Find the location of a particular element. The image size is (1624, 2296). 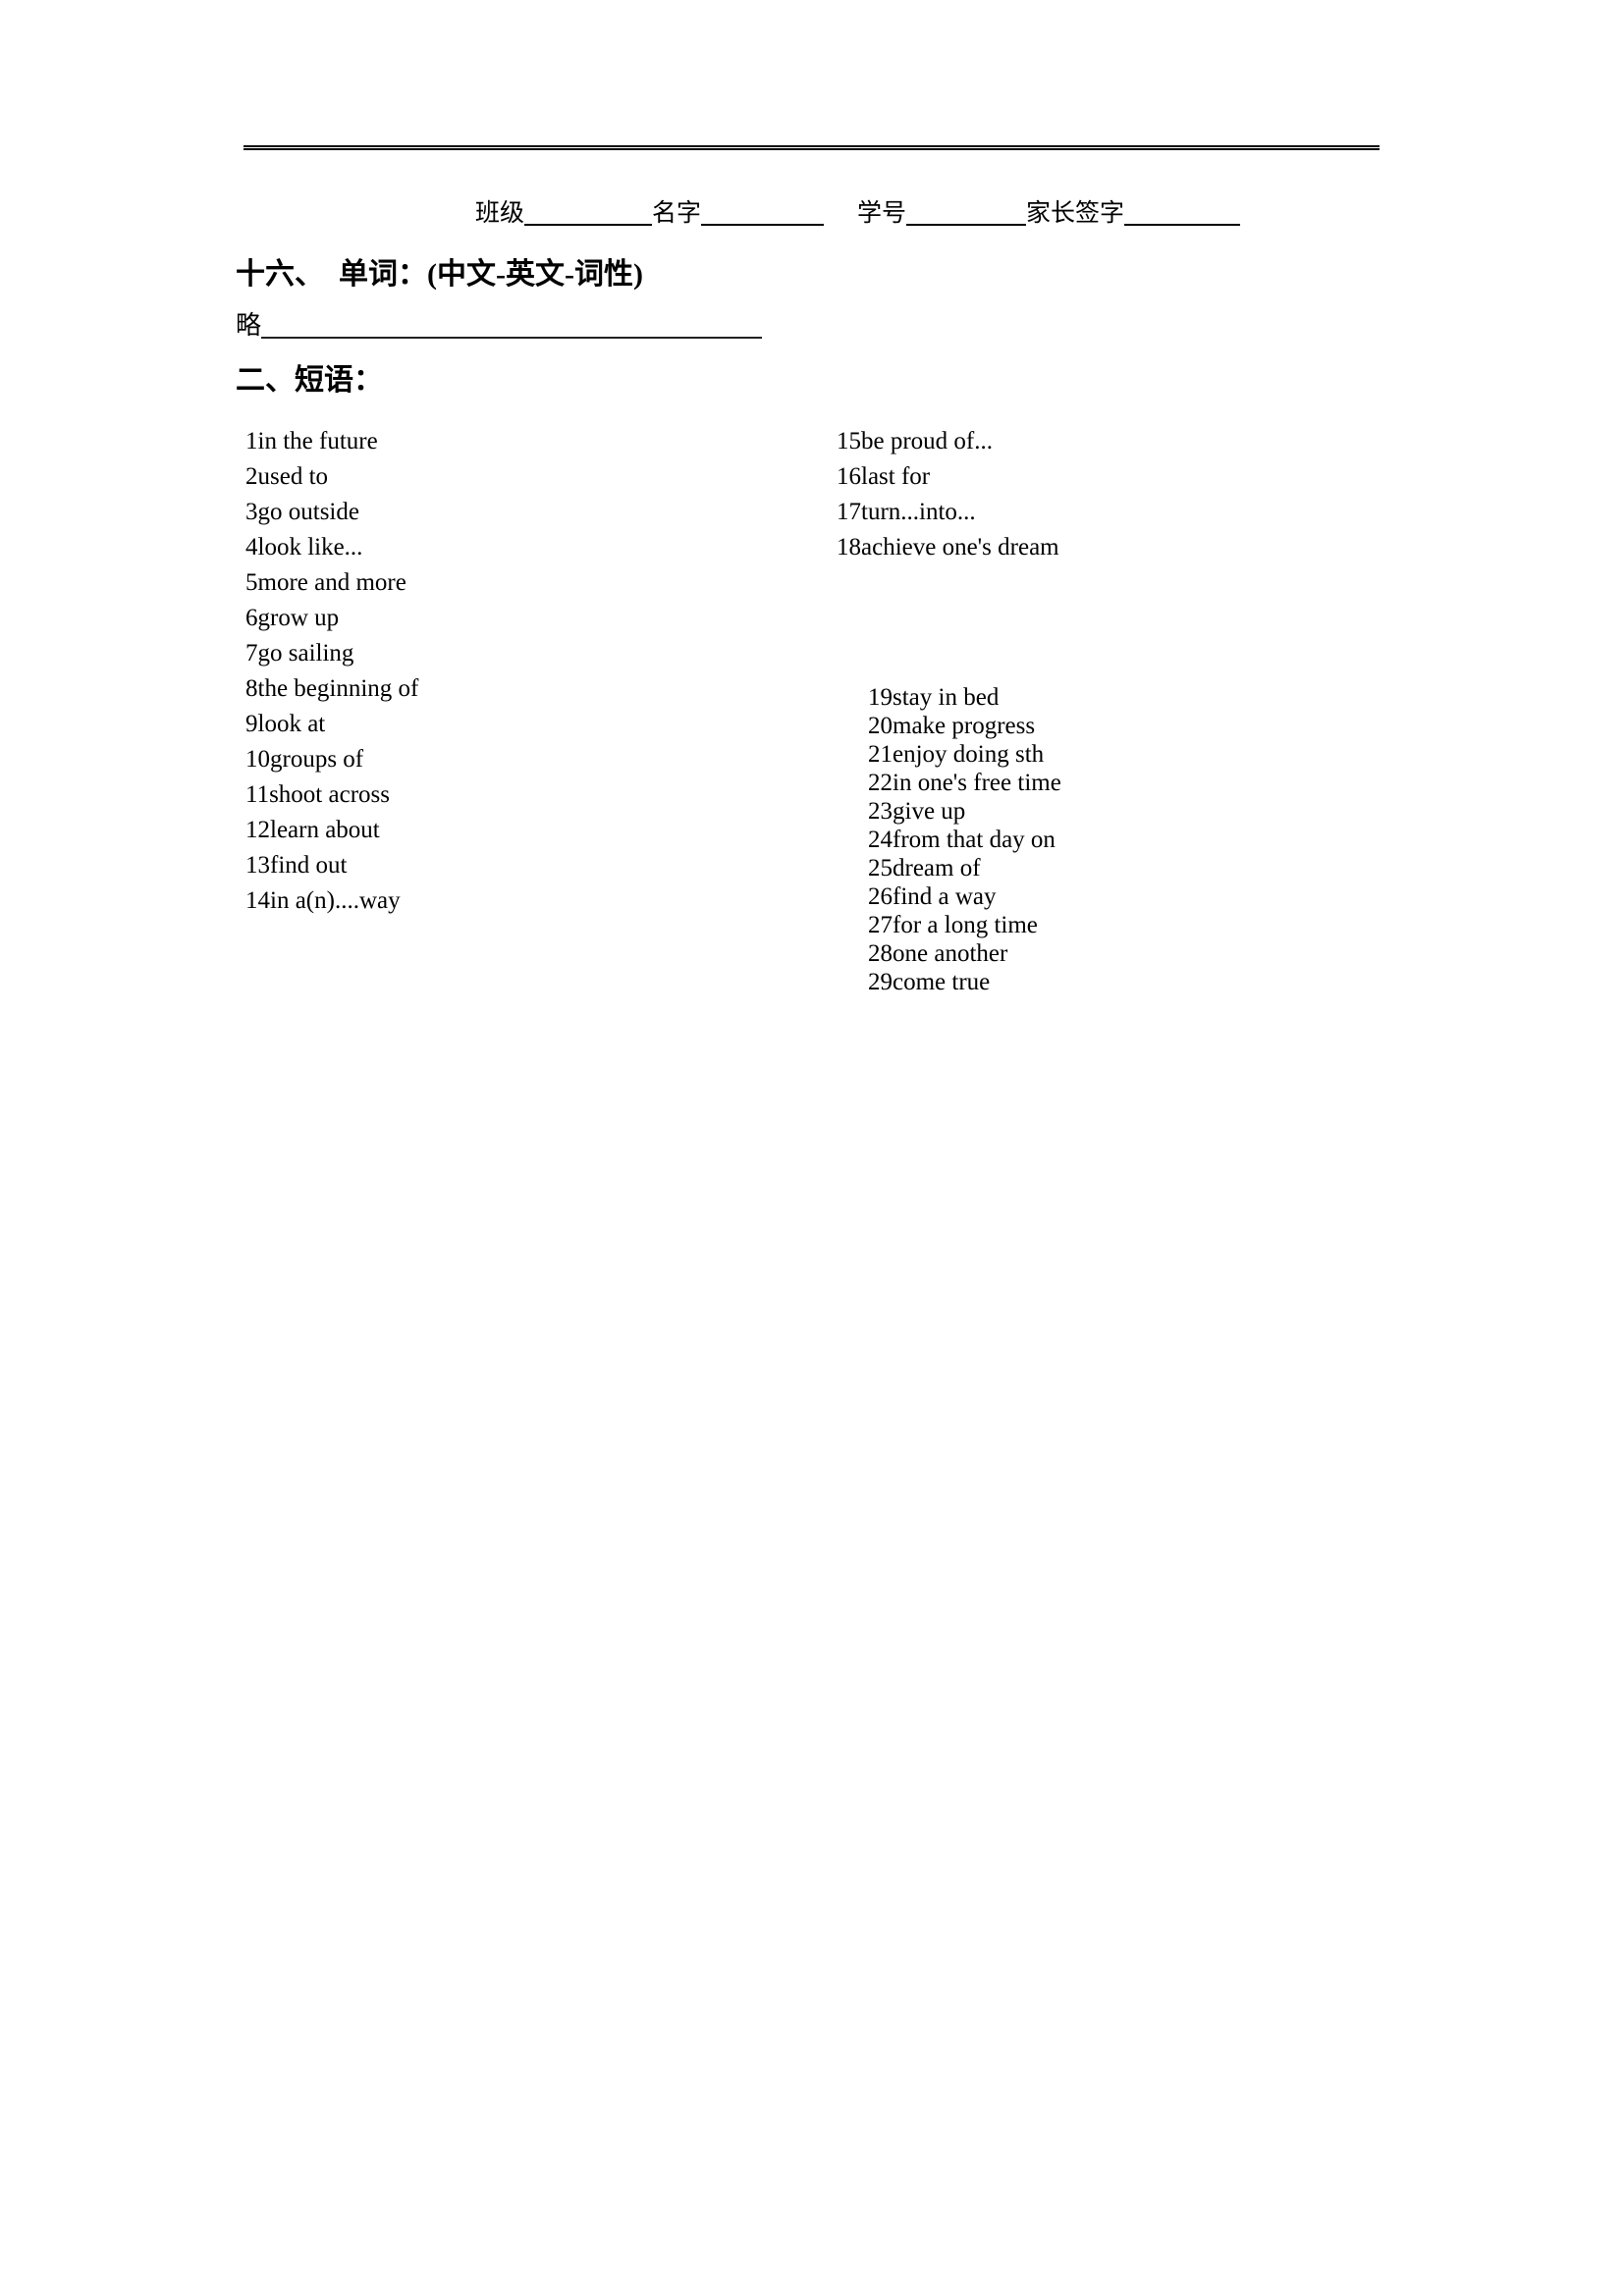

phrase-list-item: 28one another is located at coordinates (1123, 953).